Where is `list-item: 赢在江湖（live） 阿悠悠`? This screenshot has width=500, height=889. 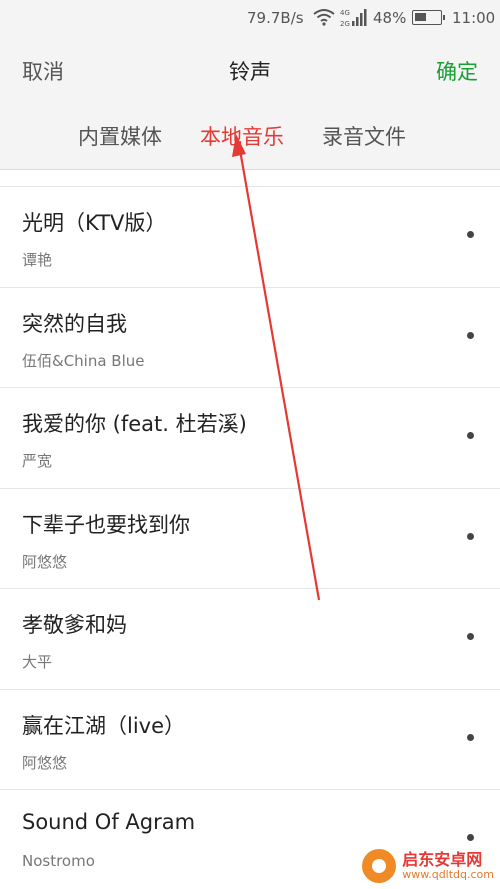 list-item: 赢在江湖（live） 阿悠悠 is located at coordinates (250, 740).